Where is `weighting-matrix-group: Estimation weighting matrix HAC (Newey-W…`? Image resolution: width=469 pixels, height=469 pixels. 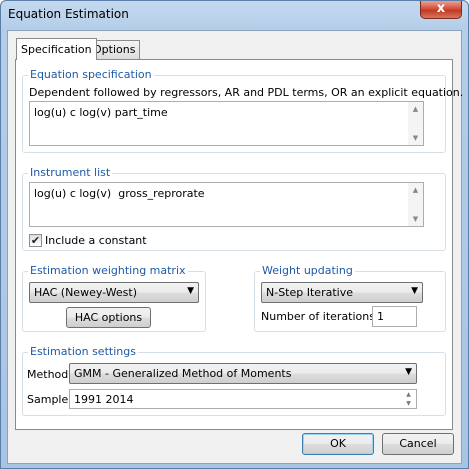
weighting-matrix-group: Estimation weighting matrix HAC (Newey-W… is located at coordinates (114, 298).